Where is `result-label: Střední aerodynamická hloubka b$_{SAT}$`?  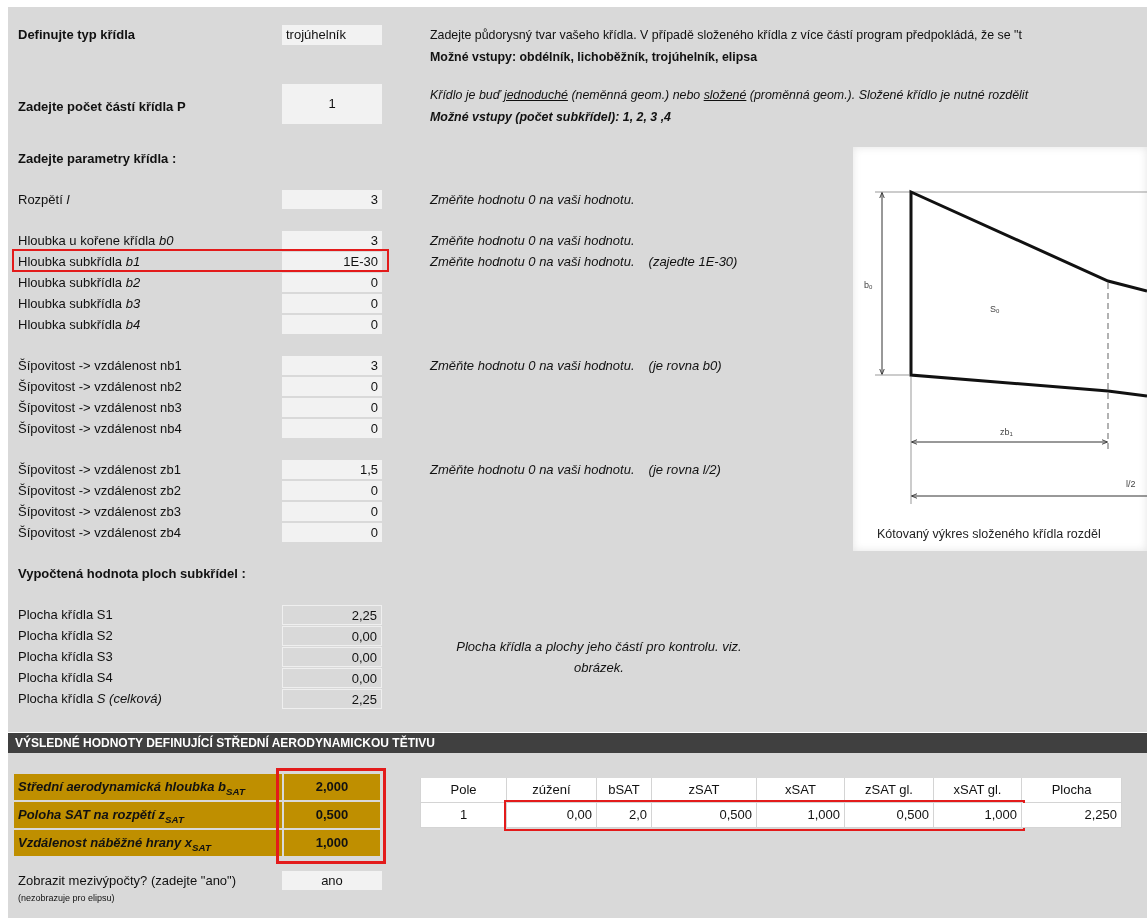 result-label: Střední aerodynamická hloubka b$_{SAT}$ is located at coordinates (148, 787).